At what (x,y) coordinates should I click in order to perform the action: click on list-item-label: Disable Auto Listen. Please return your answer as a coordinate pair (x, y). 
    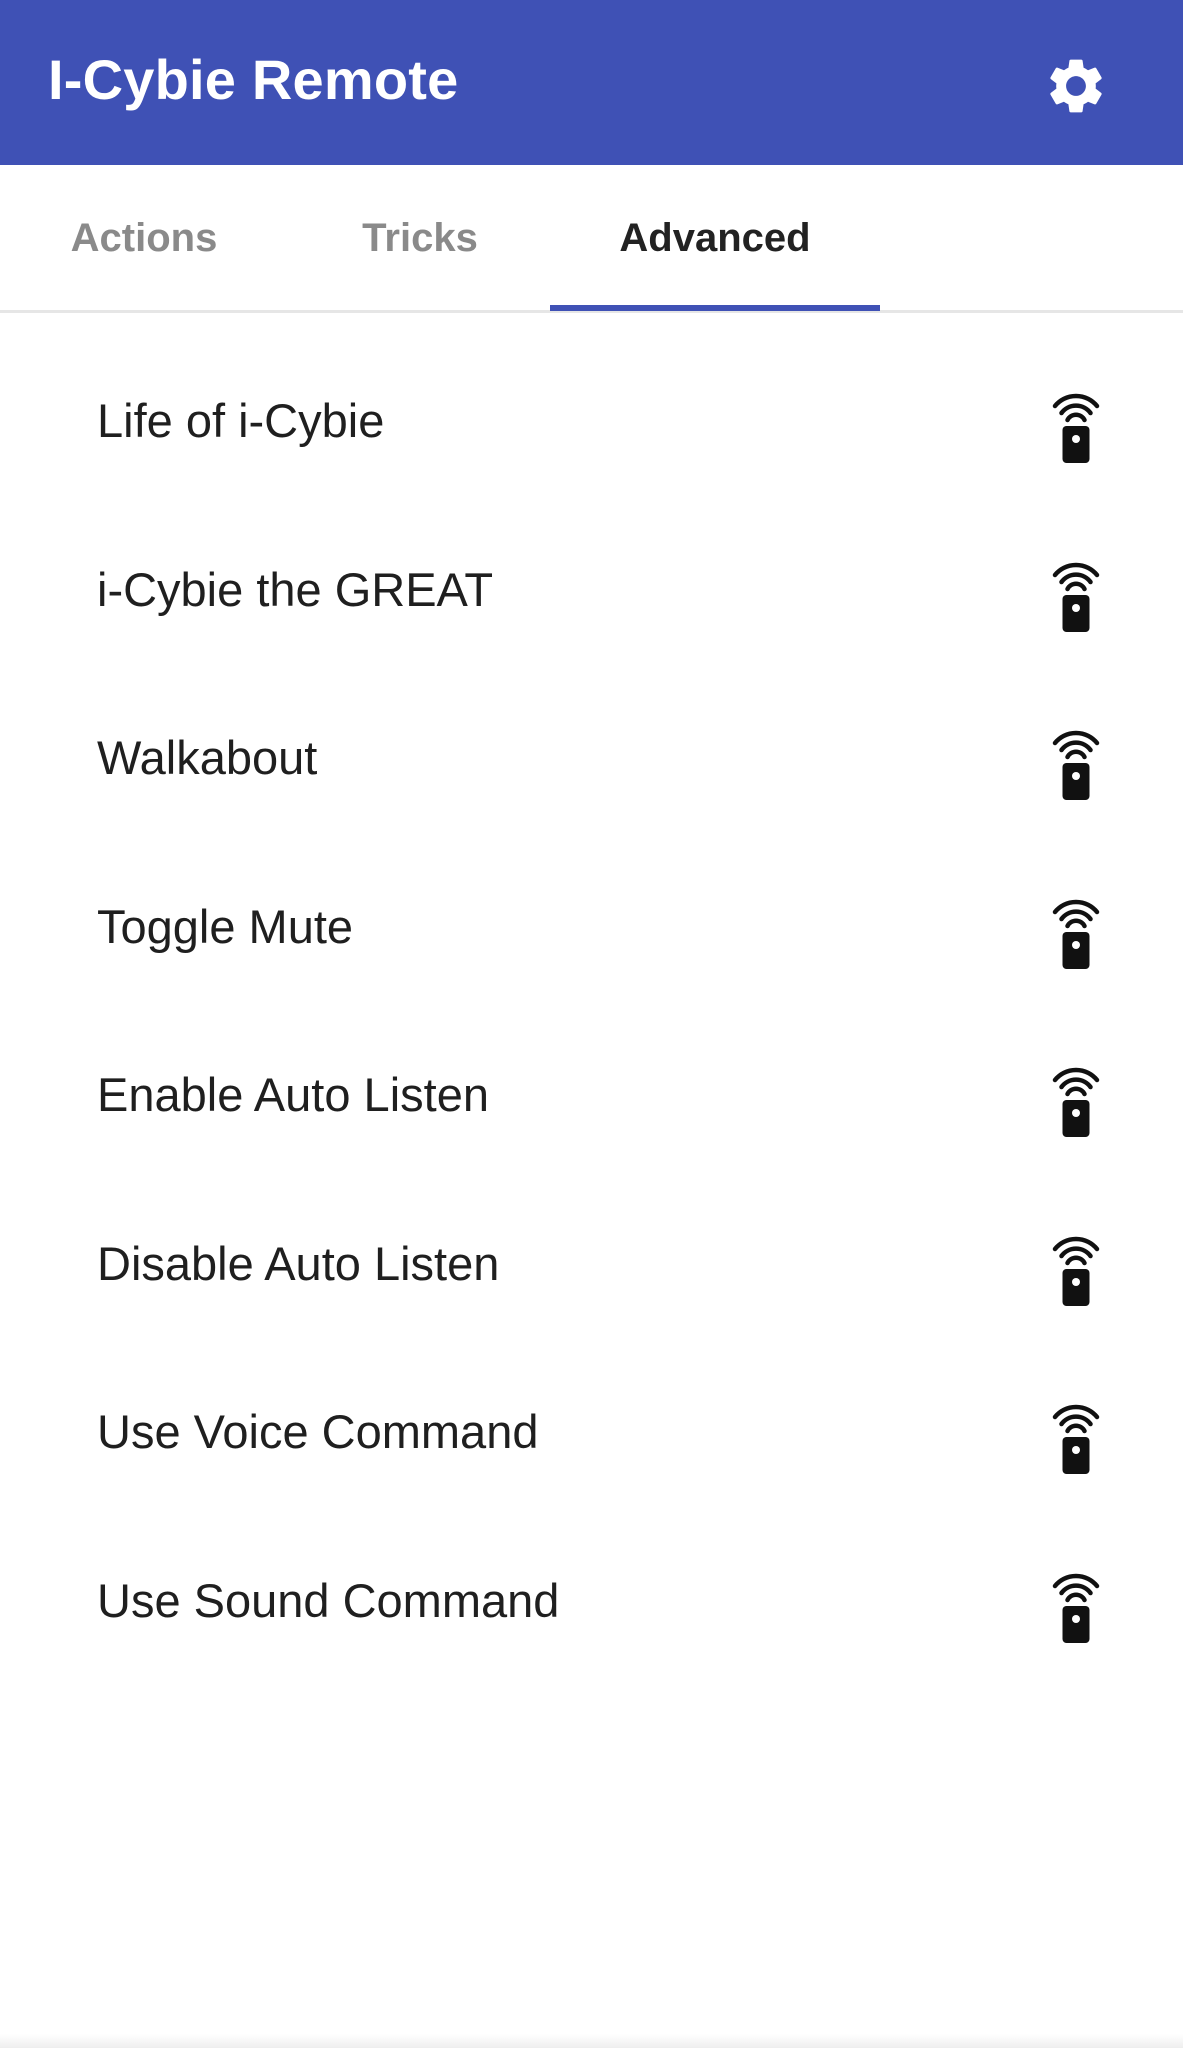
    Looking at the image, I should click on (298, 1263).